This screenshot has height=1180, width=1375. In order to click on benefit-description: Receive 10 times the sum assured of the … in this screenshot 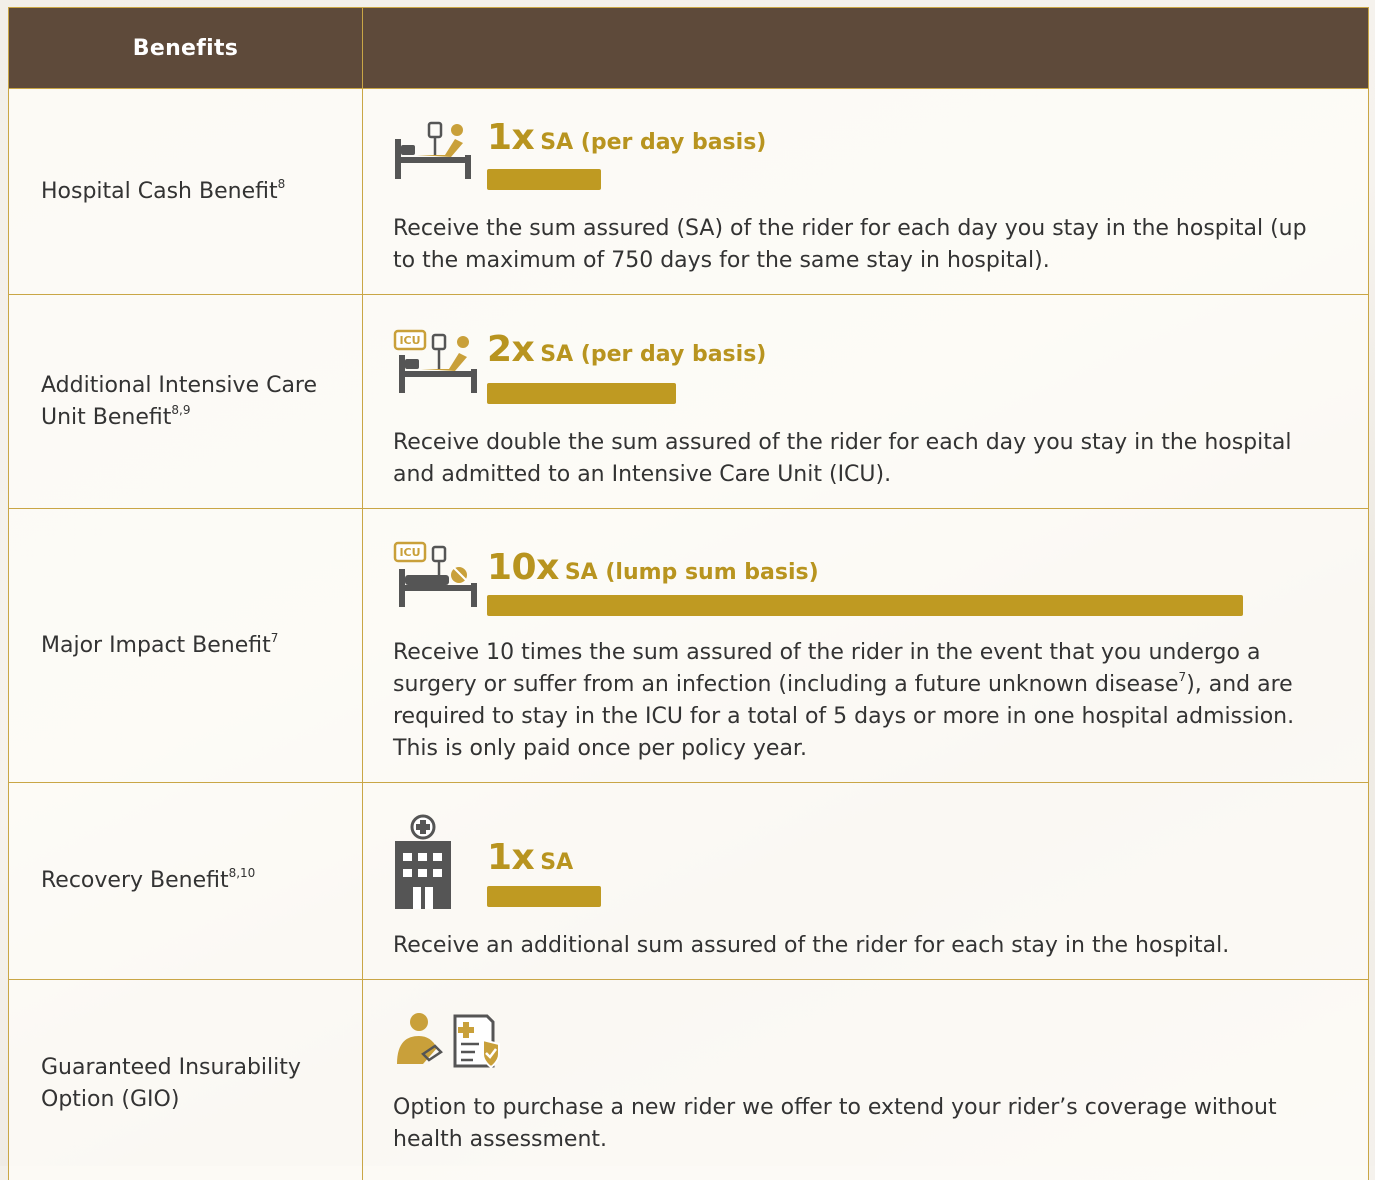, I will do `click(860, 701)`.